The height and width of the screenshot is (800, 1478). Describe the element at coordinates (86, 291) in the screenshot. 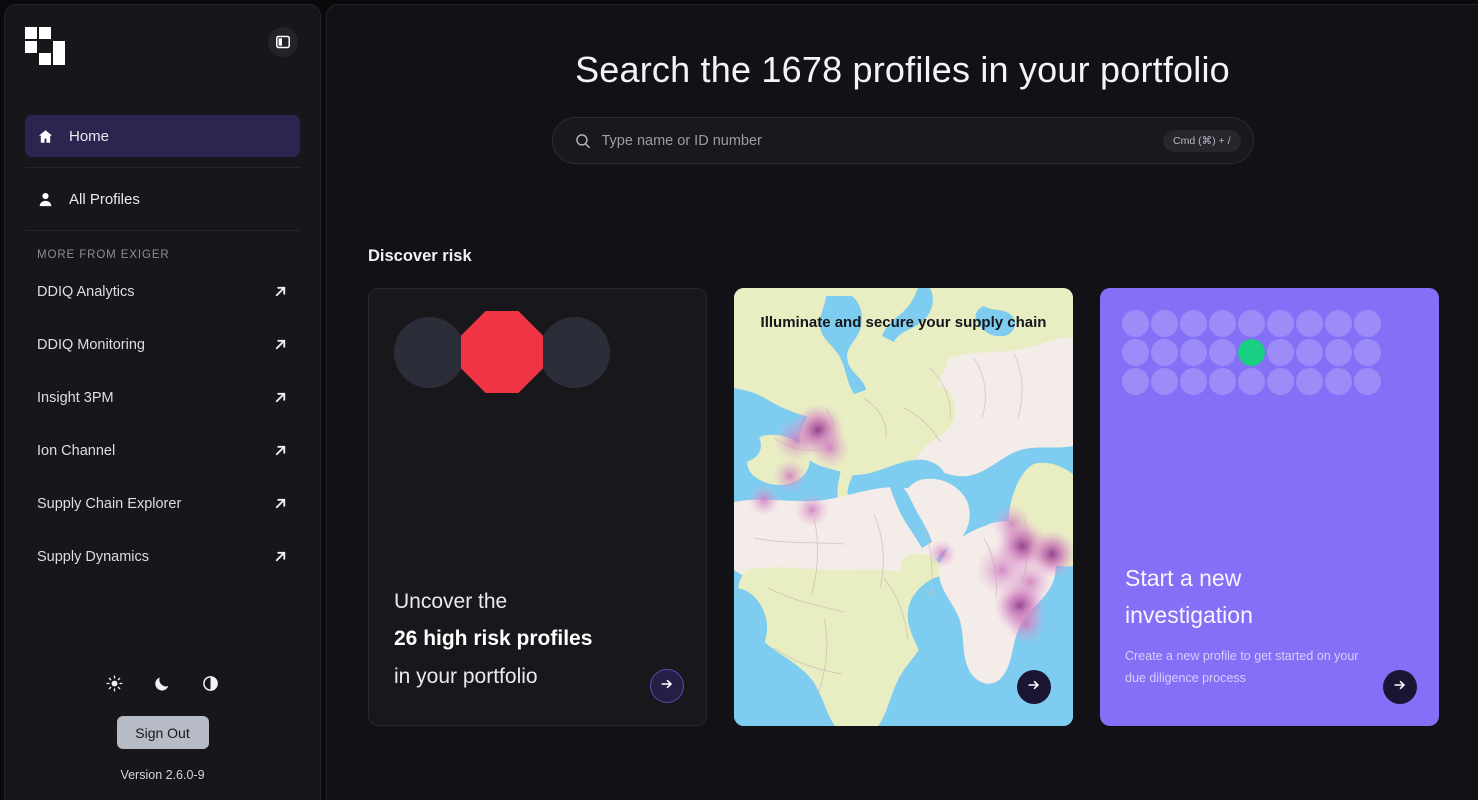

I see `sidebar-link-label: DDIQ Analytics` at that location.